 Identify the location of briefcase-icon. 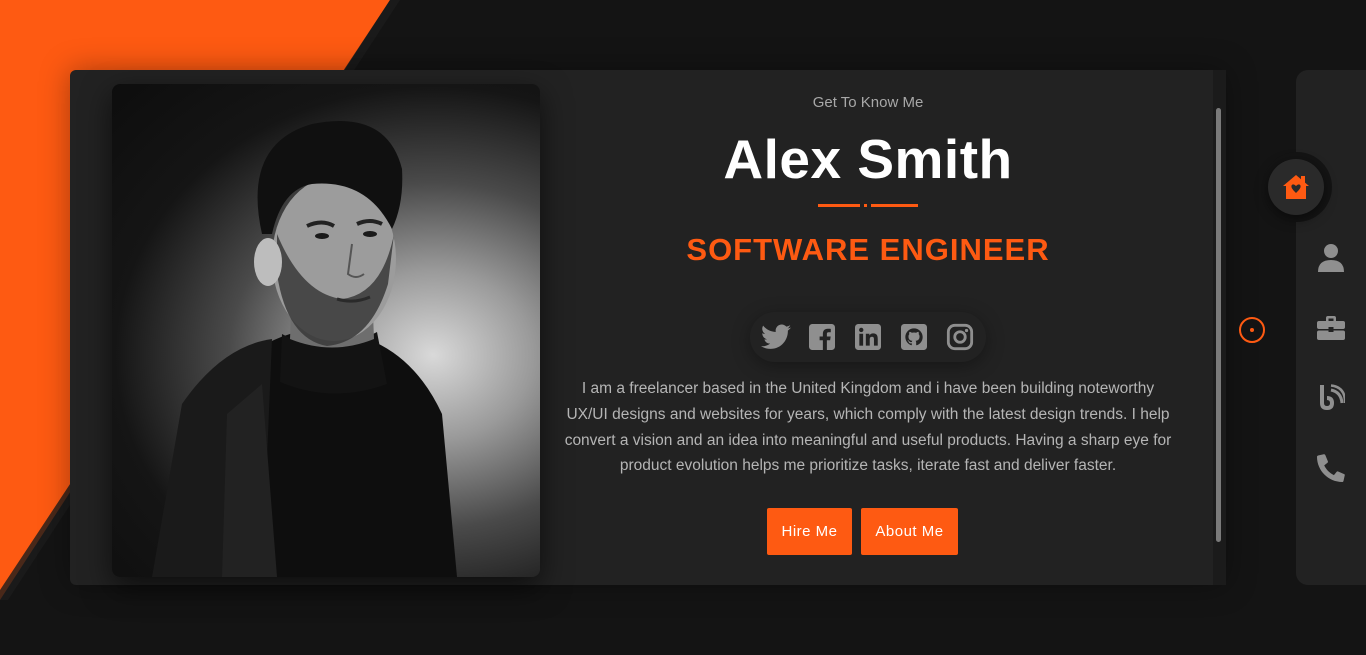
(1331, 328).